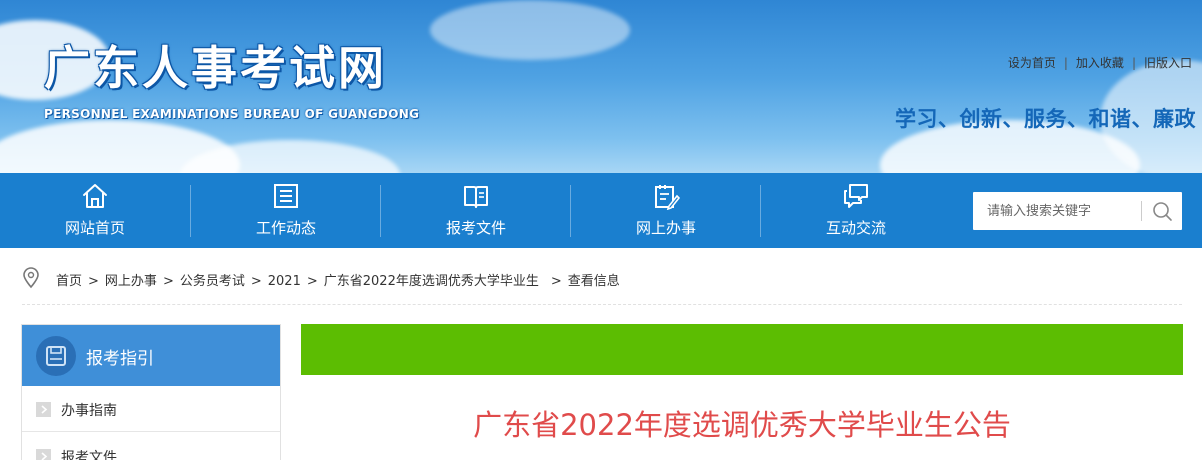 This screenshot has height=460, width=1202. What do you see at coordinates (665, 228) in the screenshot?
I see `nav-label: 网上办事` at bounding box center [665, 228].